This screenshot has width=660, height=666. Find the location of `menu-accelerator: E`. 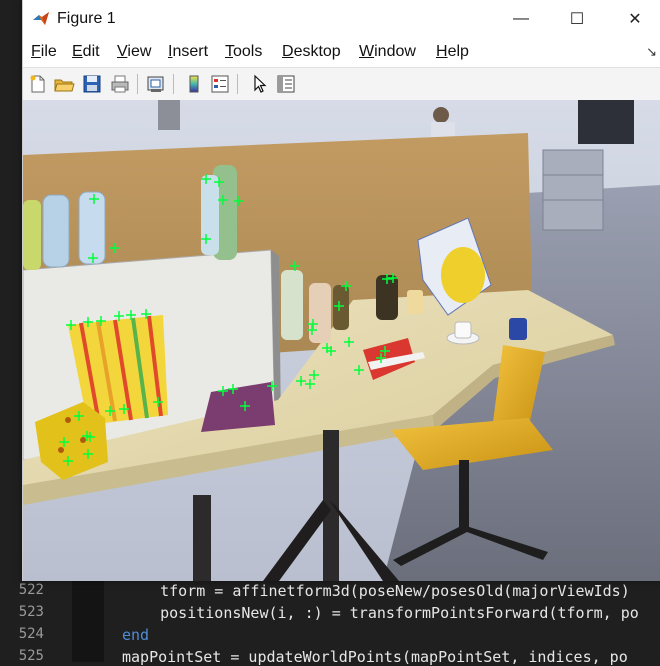

menu-accelerator: E is located at coordinates (77, 51).